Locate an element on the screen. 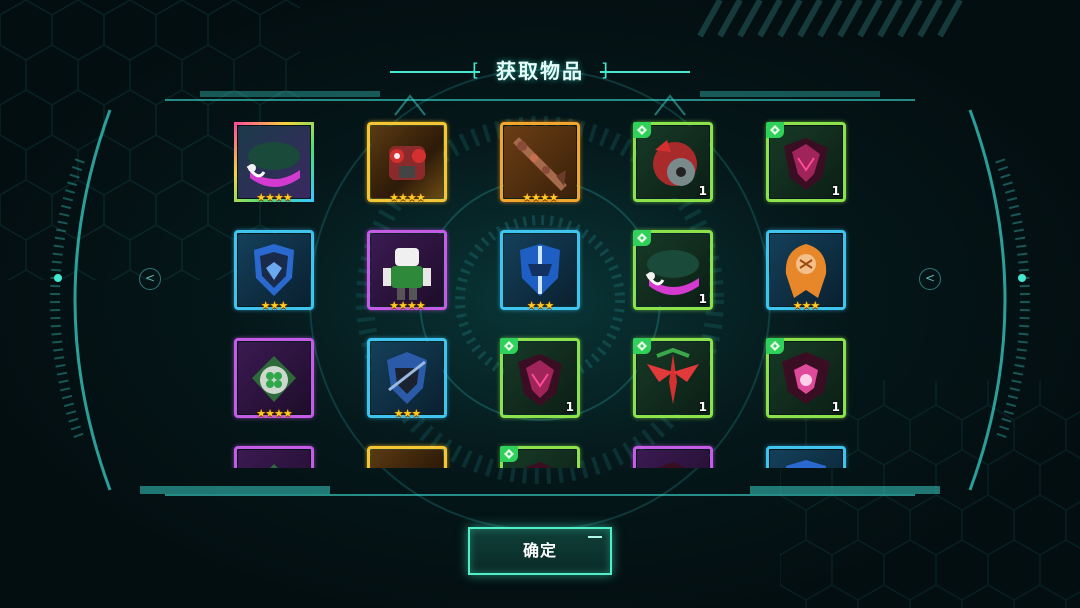 The image size is (1080, 608). reward-item-dark-armor-part: 1 is located at coordinates (806, 162).